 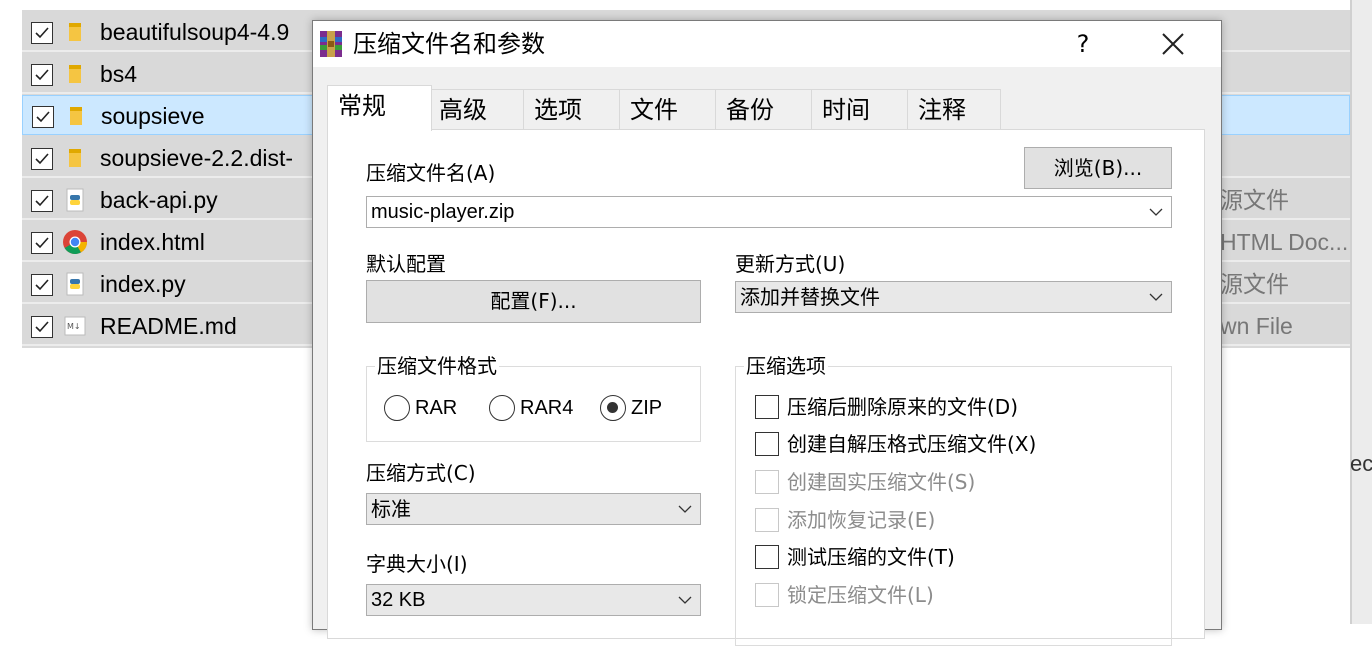 I want to click on scrollbar, so click(x=1361, y=312).